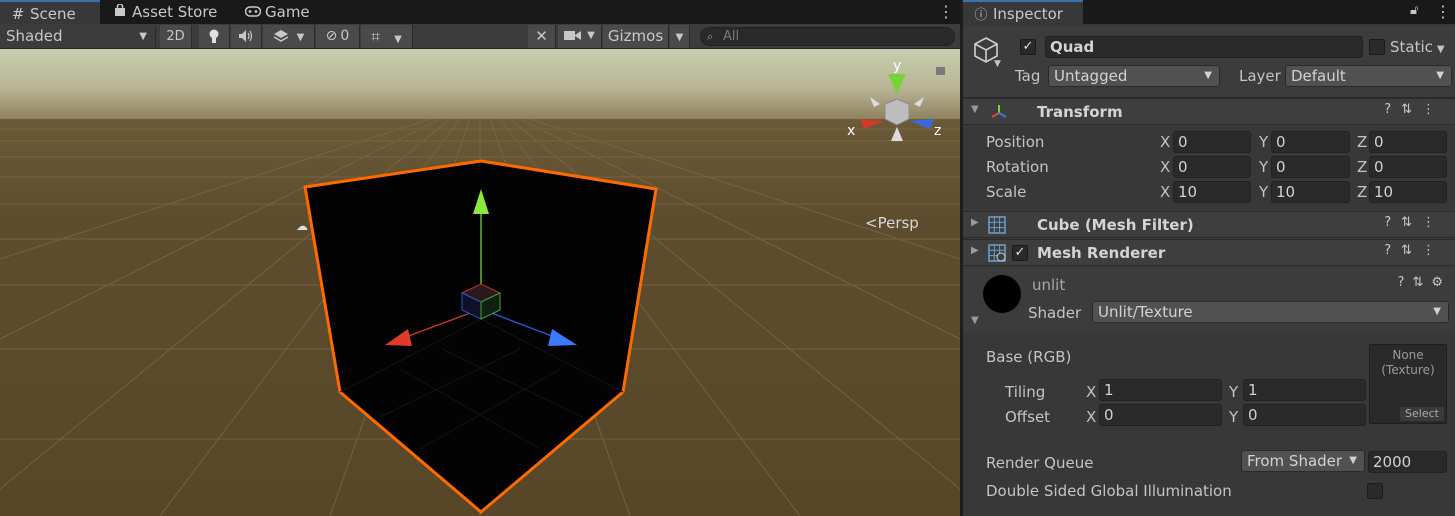 This screenshot has height=516, width=1455. What do you see at coordinates (289, 36) in the screenshot?
I see `effects-dropdown-button: ▼` at bounding box center [289, 36].